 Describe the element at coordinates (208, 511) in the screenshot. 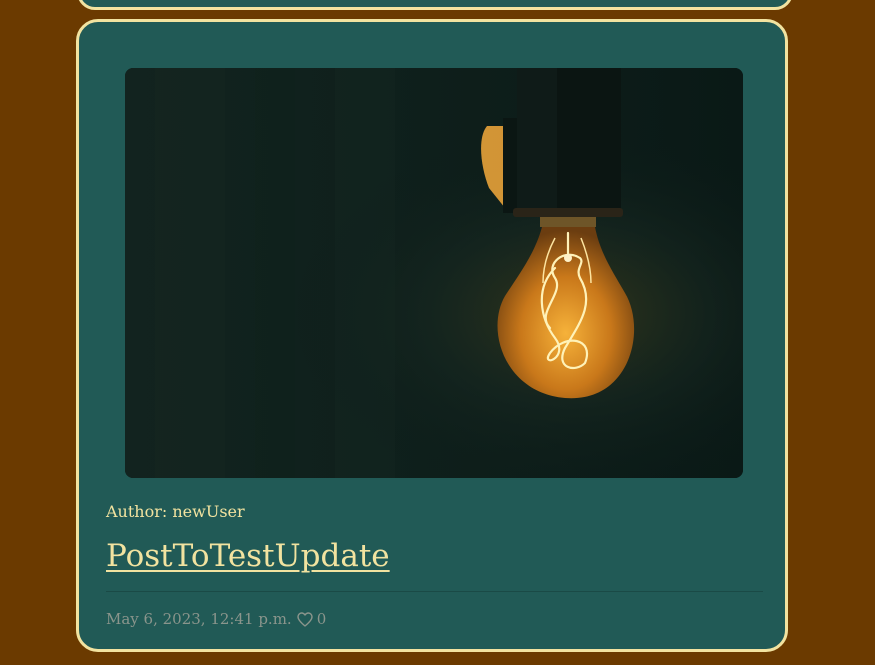

I see `author-name: newUser` at that location.